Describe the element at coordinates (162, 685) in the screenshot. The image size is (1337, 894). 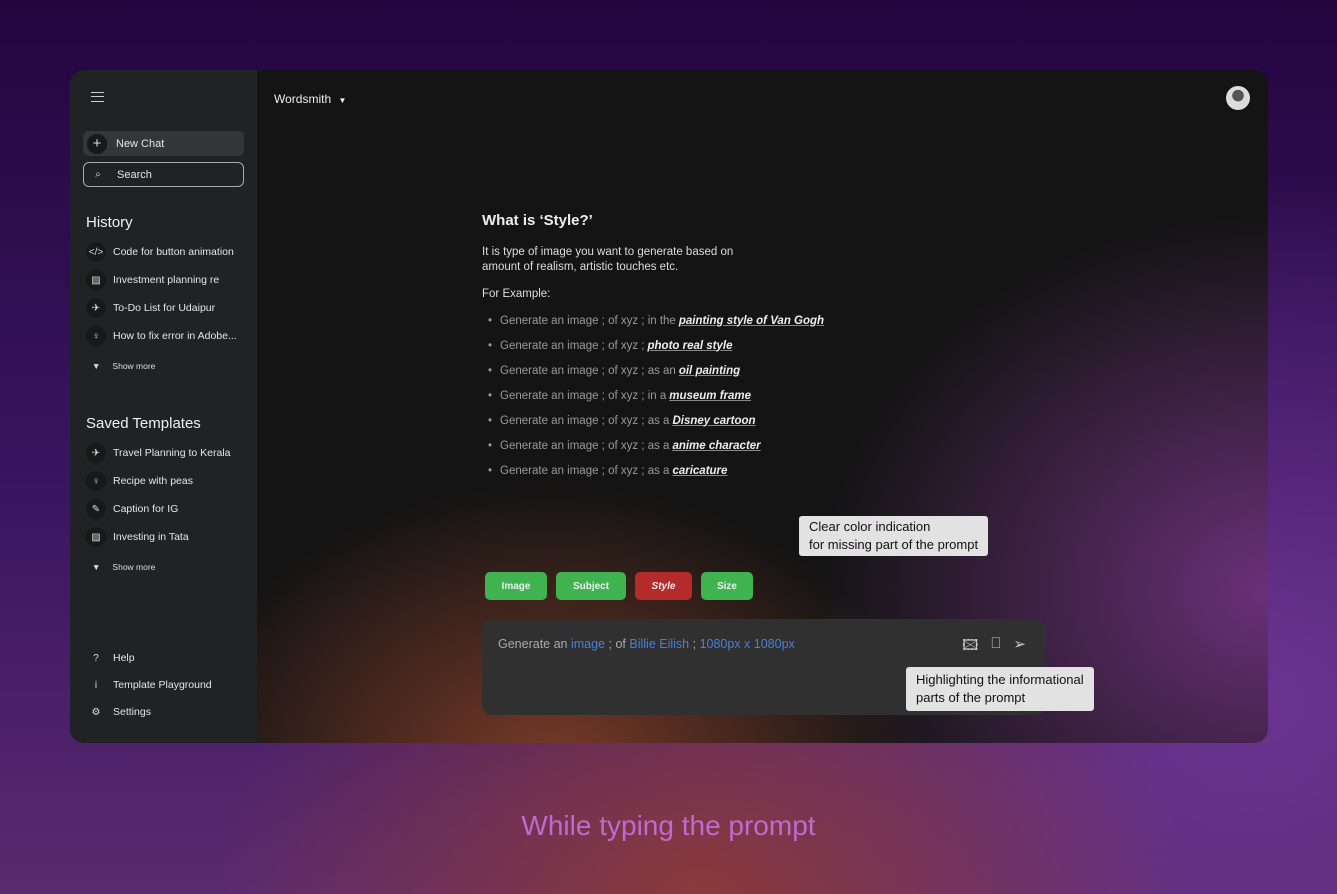
I see `item-label: Template Playground` at that location.